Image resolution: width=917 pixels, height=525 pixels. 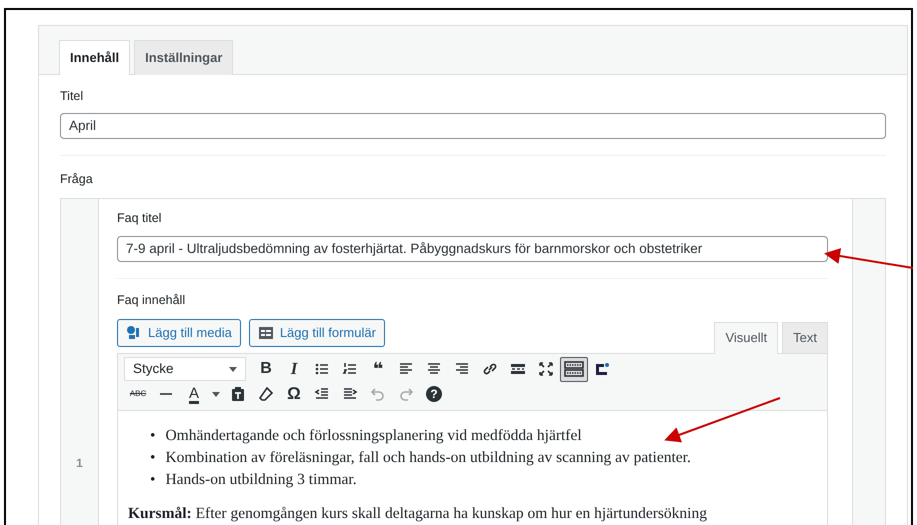 What do you see at coordinates (266, 394) in the screenshot?
I see `eraser-icon` at bounding box center [266, 394].